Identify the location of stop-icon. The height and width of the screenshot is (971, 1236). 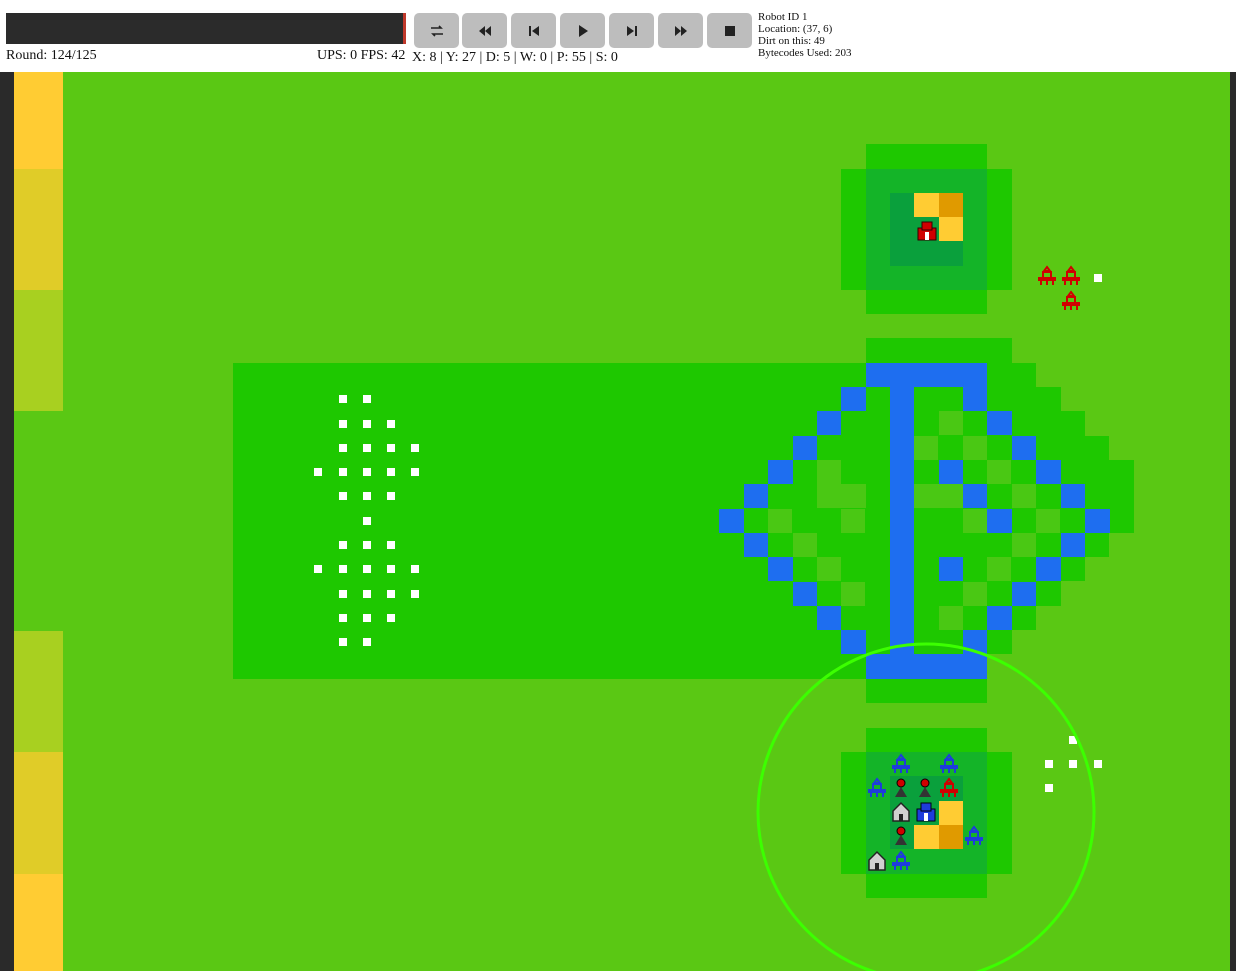
(729, 30).